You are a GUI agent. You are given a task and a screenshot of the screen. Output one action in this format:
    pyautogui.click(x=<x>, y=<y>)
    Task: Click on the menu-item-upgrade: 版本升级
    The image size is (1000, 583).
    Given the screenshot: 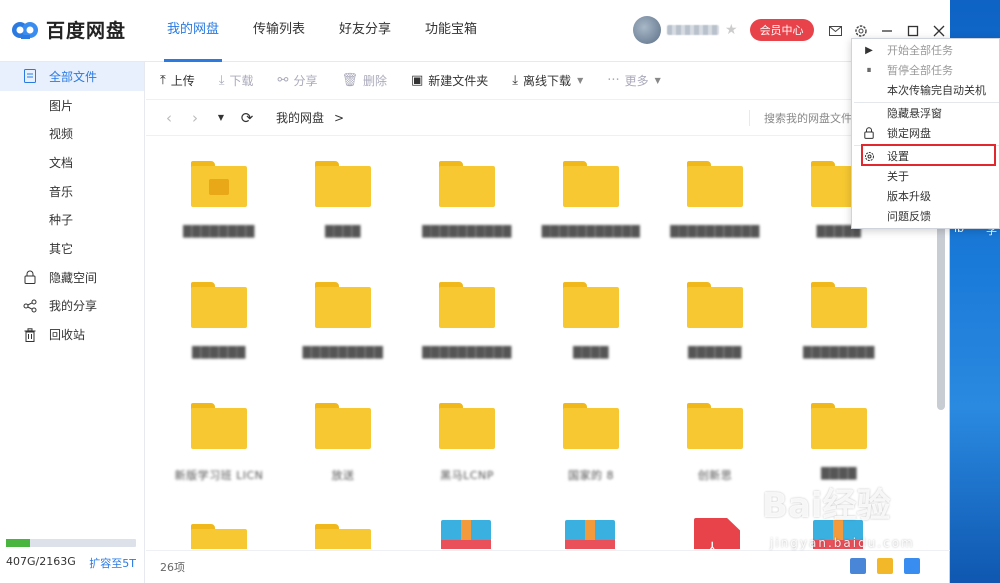 What is the action you would take?
    pyautogui.click(x=926, y=196)
    